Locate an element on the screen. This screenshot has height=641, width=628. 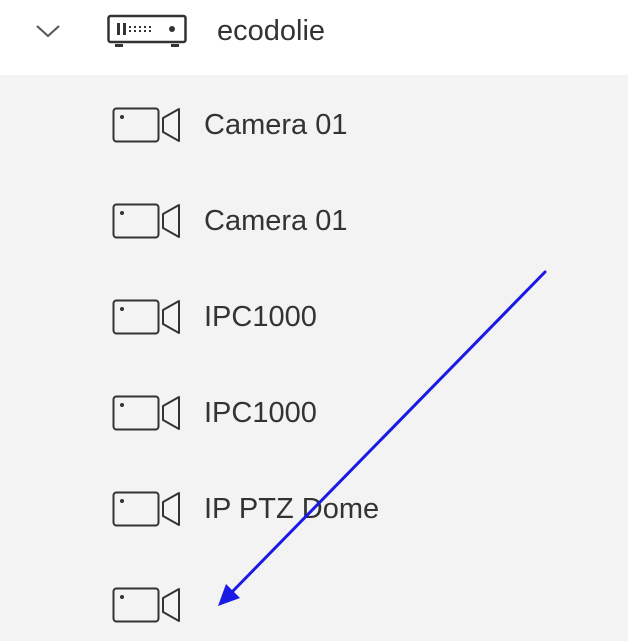
device-group-row: ecodolie is located at coordinates (314, 37).